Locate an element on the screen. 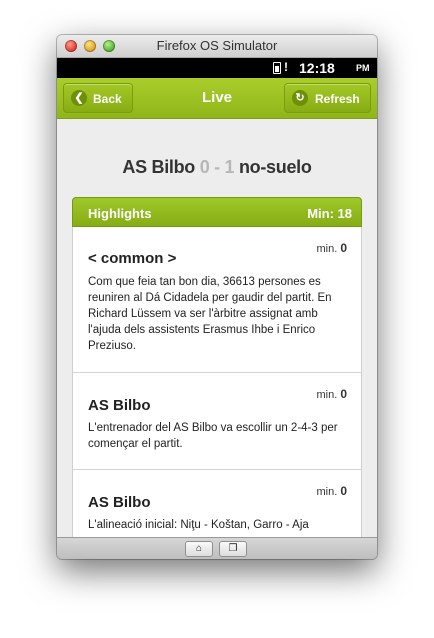 Image resolution: width=434 pixels, height=638 pixels. cards-view-button: ❐ is located at coordinates (233, 549).